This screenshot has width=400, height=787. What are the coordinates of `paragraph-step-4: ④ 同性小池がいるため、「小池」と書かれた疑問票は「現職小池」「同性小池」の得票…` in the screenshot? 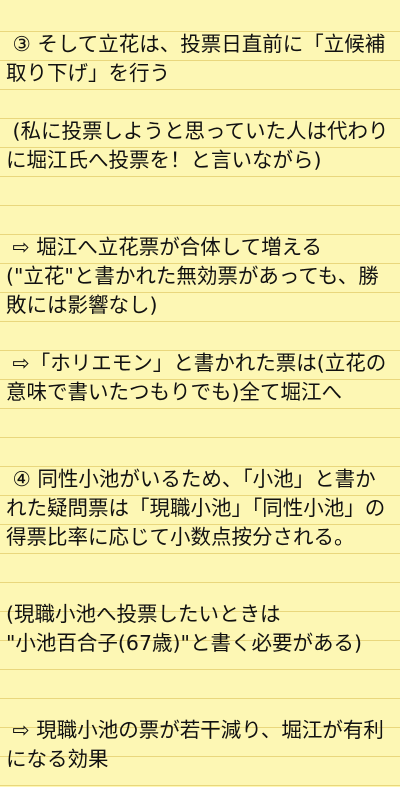 It's located at (196, 508).